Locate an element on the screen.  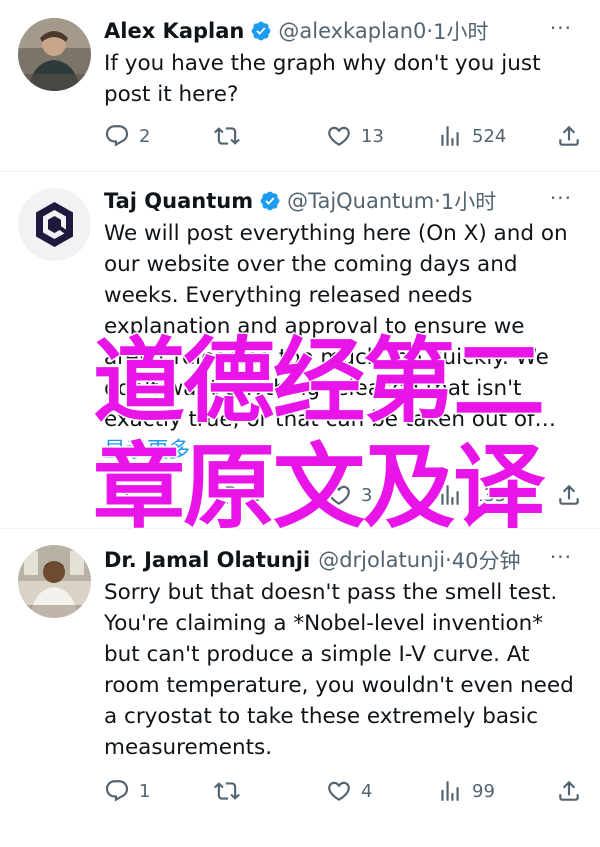
like-count: 4 is located at coordinates (367, 791).